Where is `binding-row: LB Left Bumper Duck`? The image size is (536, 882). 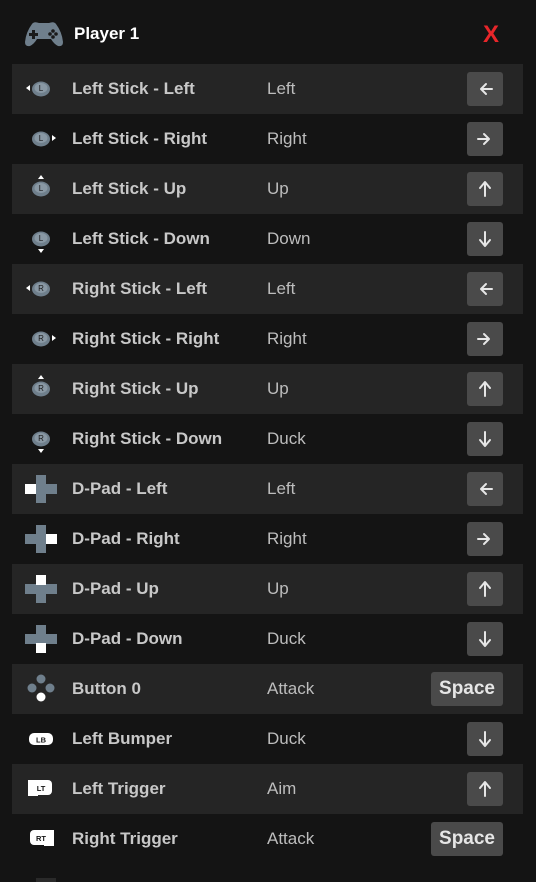
binding-row: LB Left Bumper Duck is located at coordinates (267, 739).